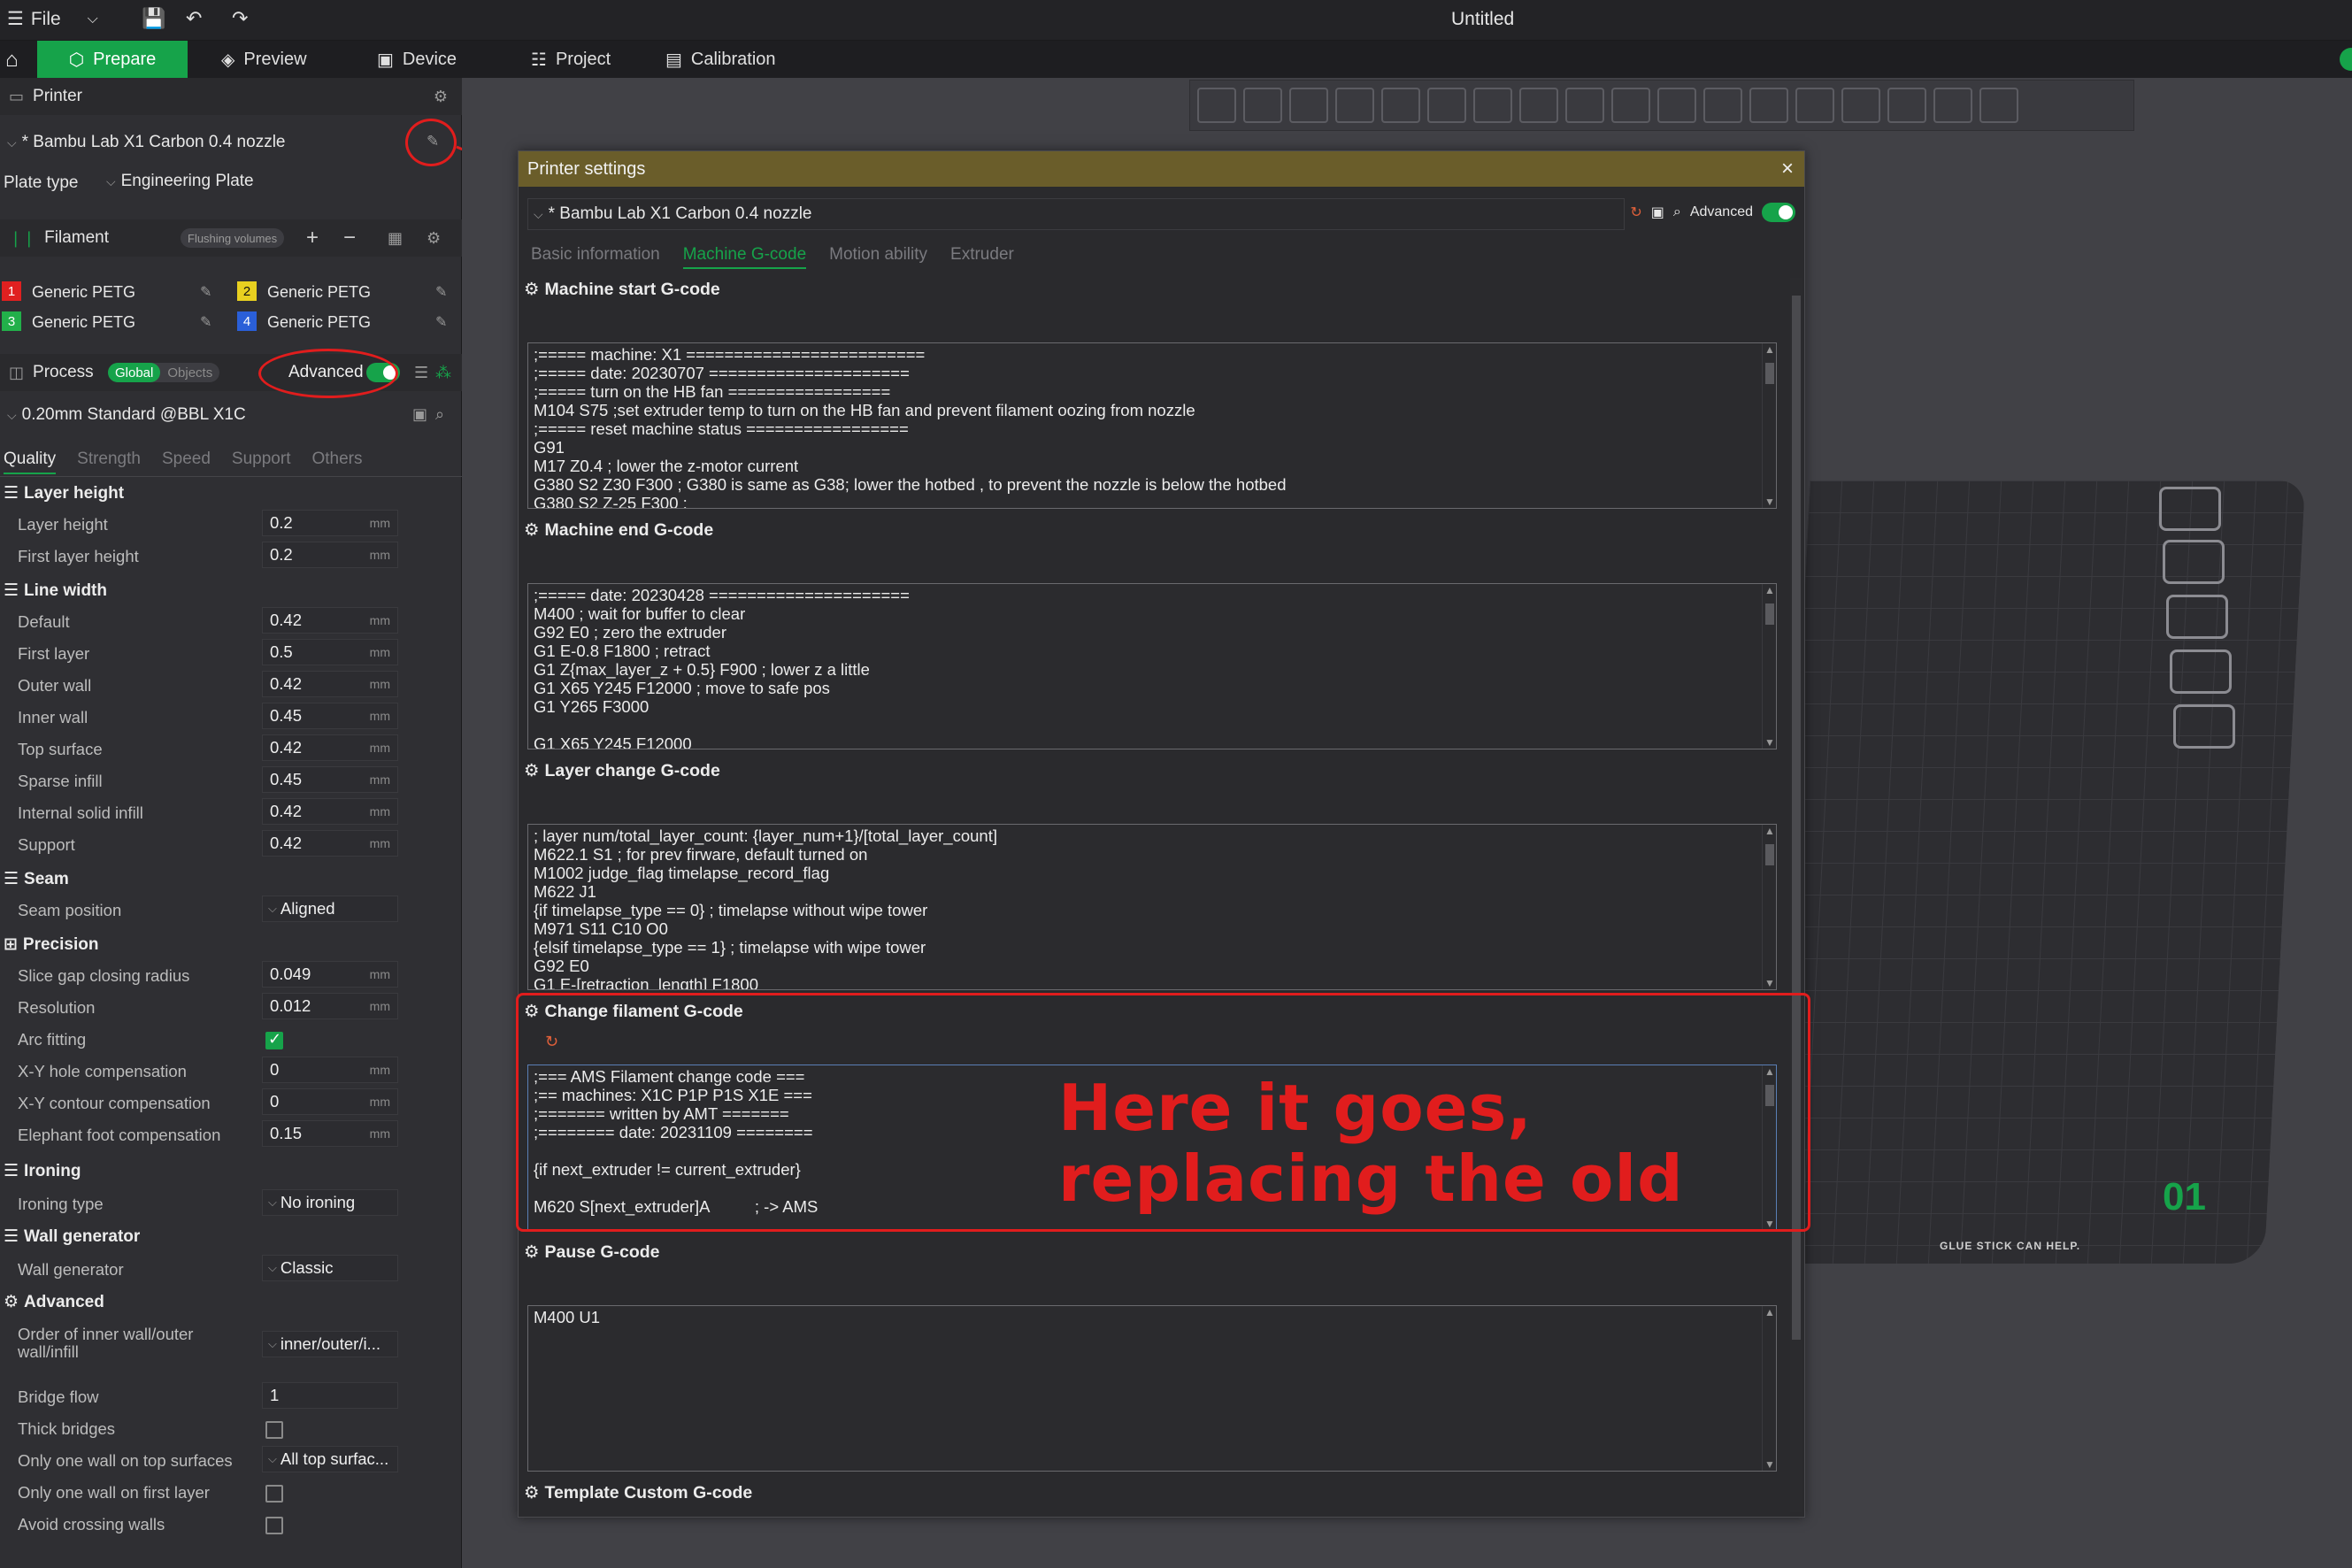  Describe the element at coordinates (225, 142) in the screenshot. I see `printer-preset-select: ⌵ * Bambu Lab X1 Carbon 0.4 nozzle` at that location.